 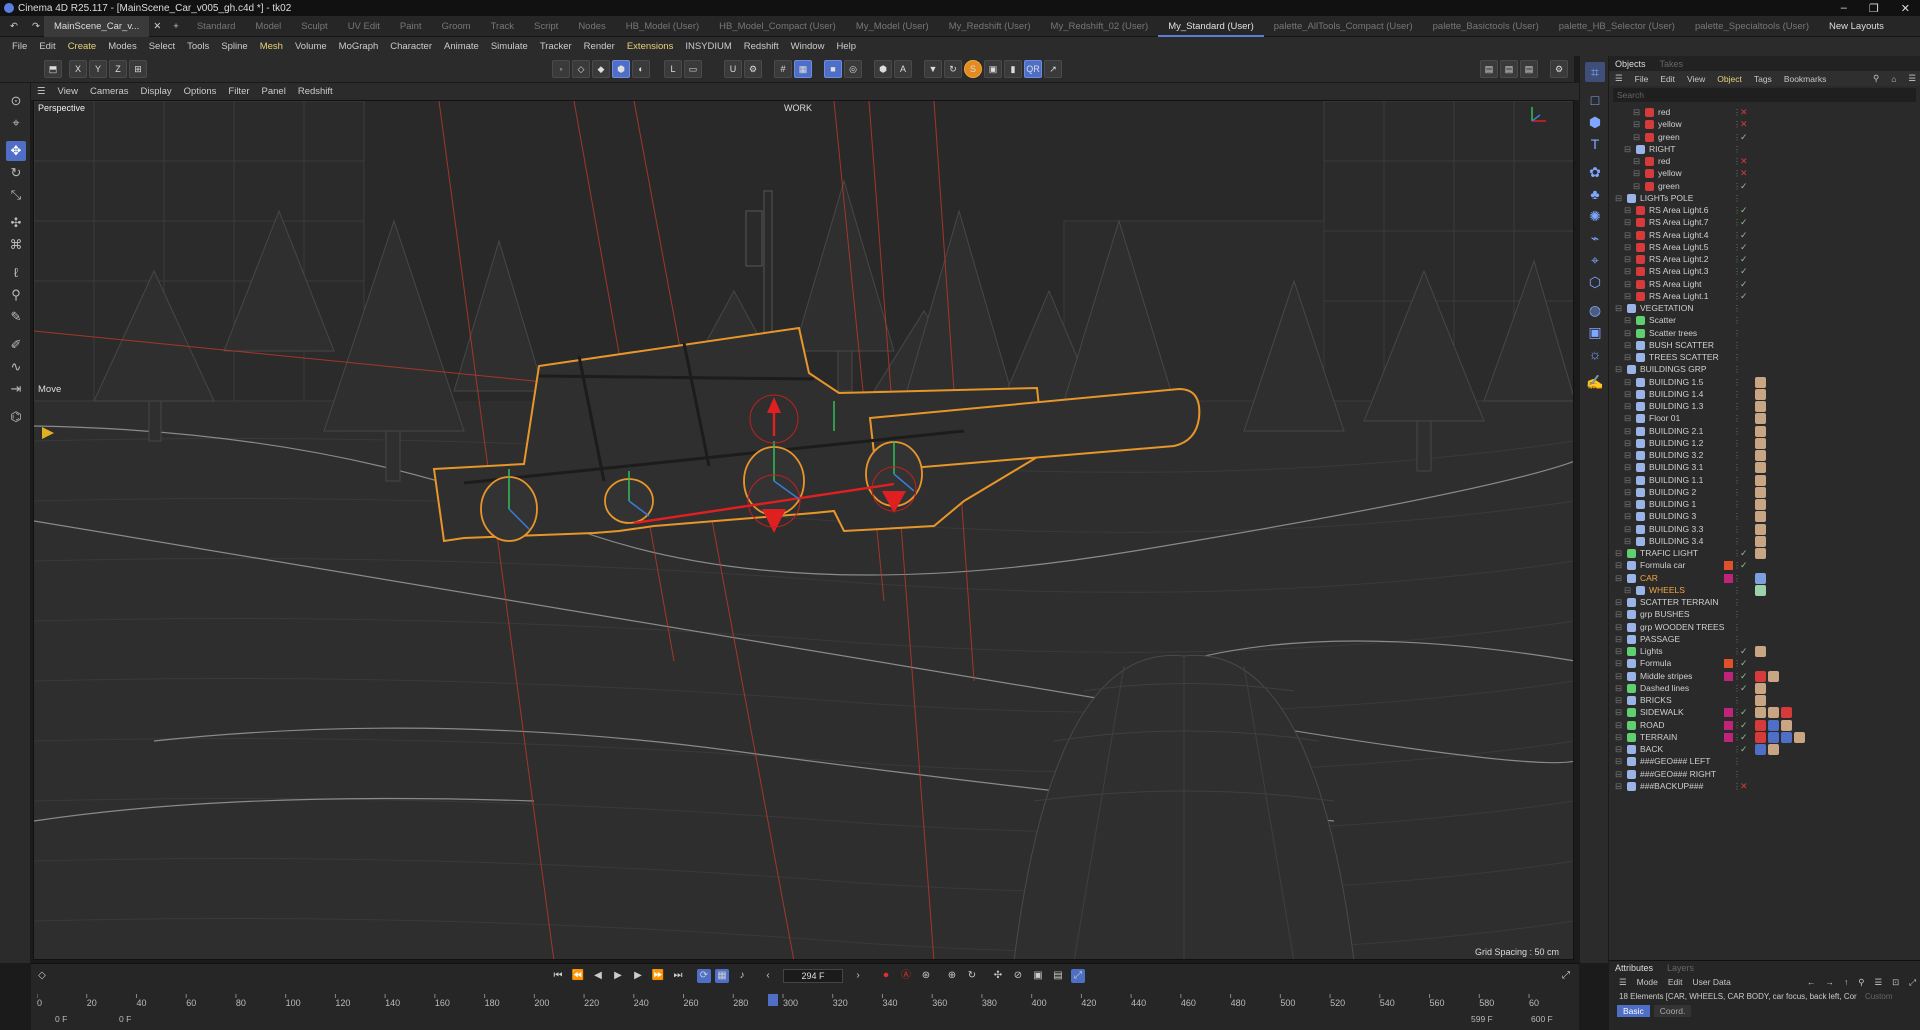 What do you see at coordinates (1489, 69) in the screenshot?
I see `render-queue-icon: ▤` at bounding box center [1489, 69].